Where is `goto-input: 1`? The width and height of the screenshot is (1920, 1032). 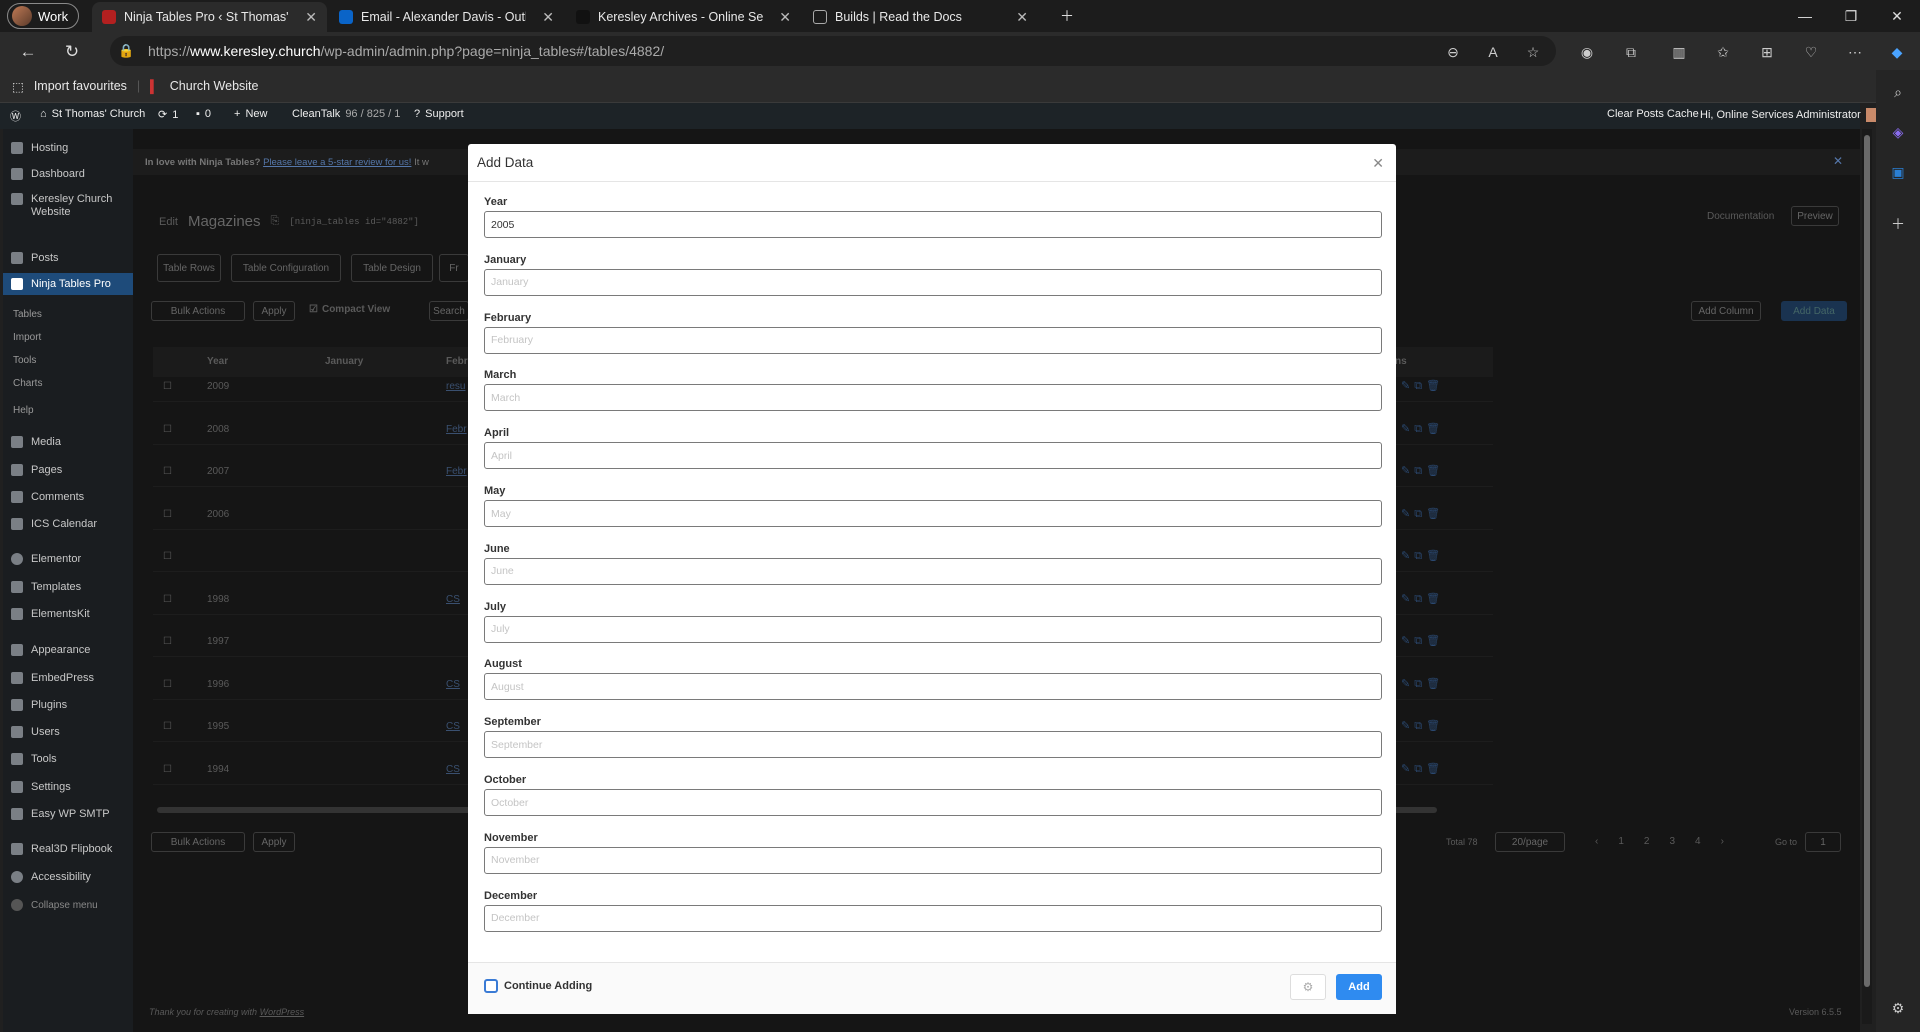 goto-input: 1 is located at coordinates (1823, 842).